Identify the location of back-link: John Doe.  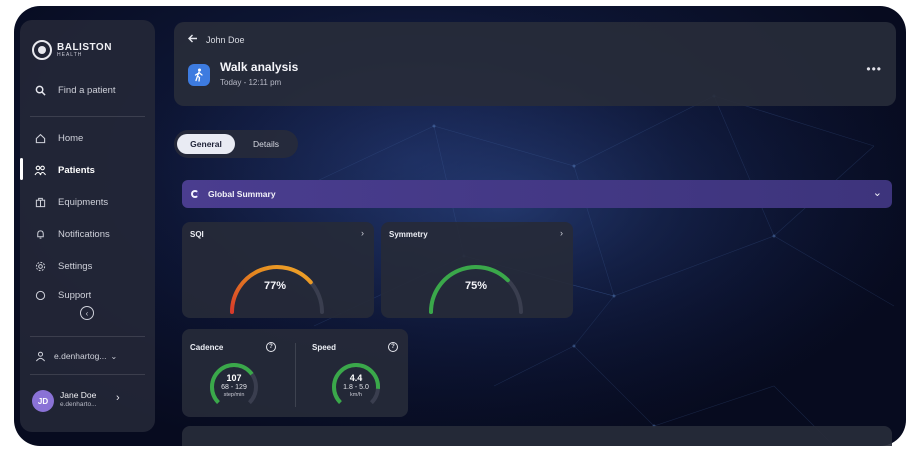
(216, 39).